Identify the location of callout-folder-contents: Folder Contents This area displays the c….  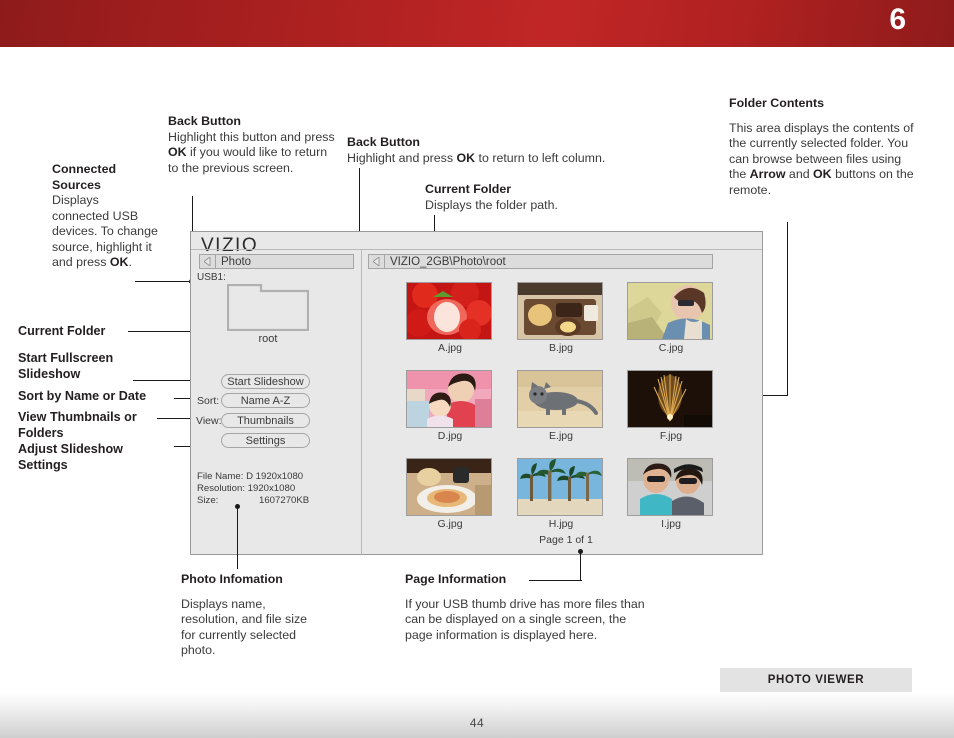
(824, 147).